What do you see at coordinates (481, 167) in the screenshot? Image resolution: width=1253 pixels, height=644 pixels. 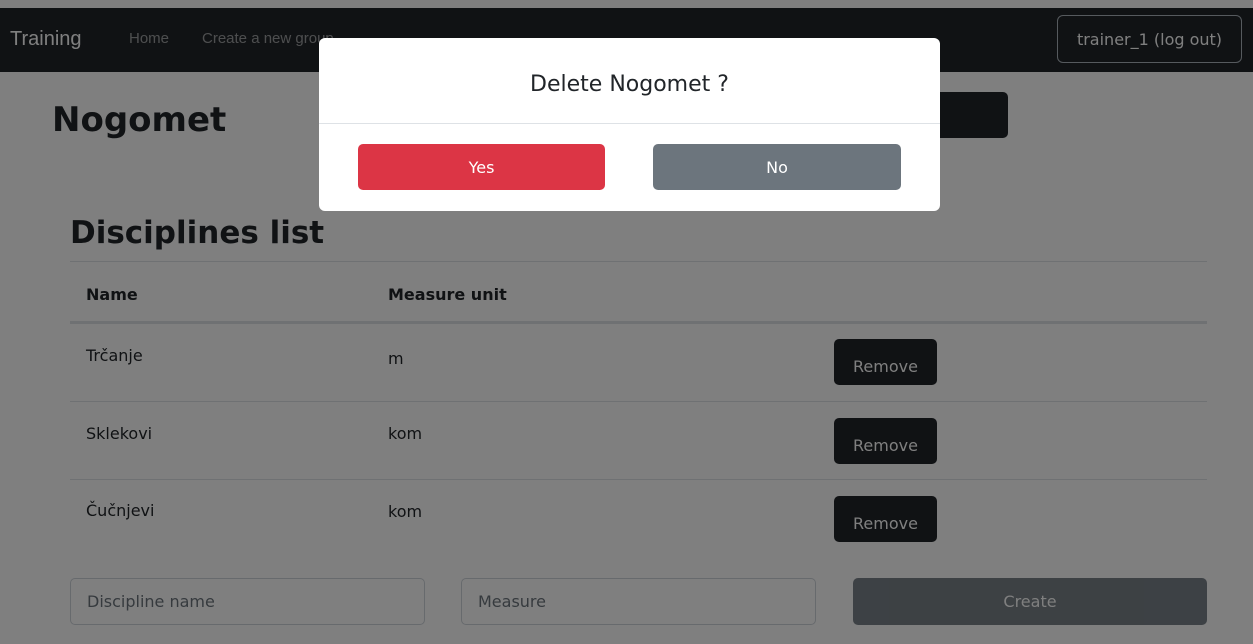 I see `yes-button: Yes` at bounding box center [481, 167].